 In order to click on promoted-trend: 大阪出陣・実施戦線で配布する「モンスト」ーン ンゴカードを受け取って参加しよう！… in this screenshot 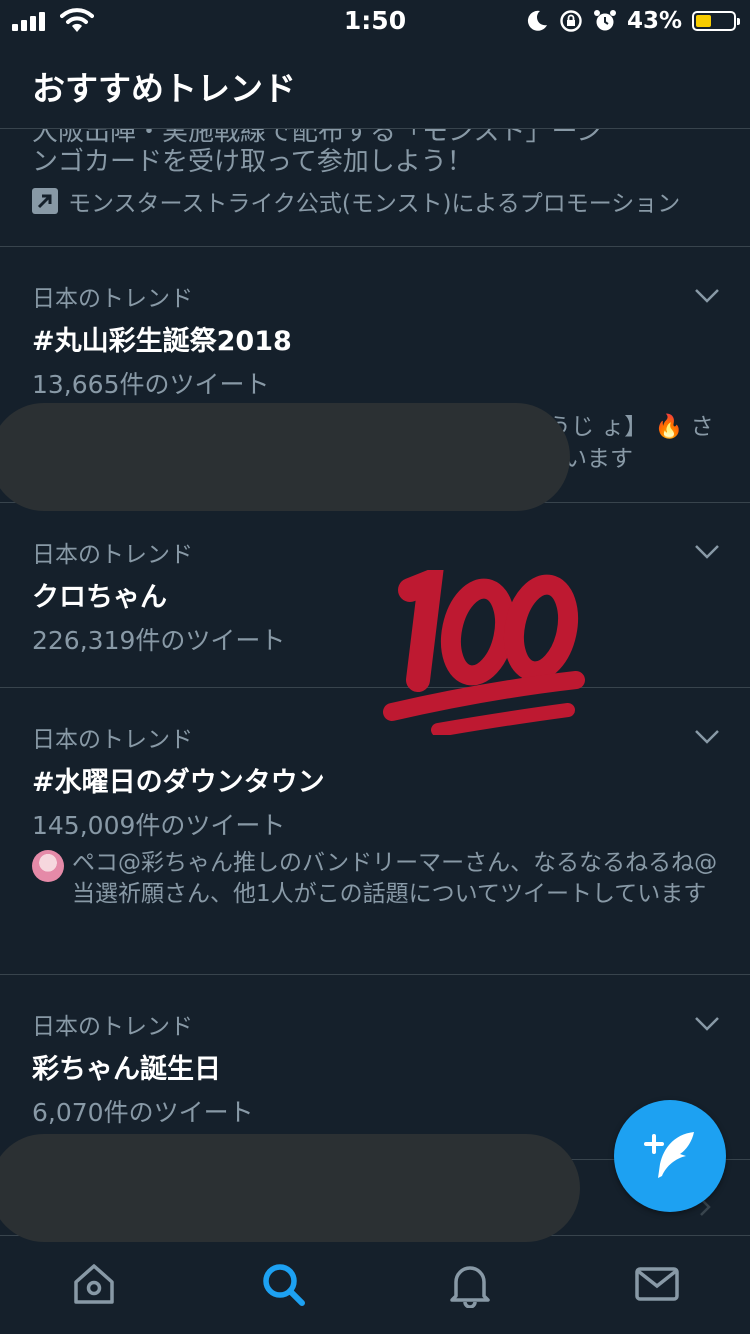, I will do `click(375, 188)`.